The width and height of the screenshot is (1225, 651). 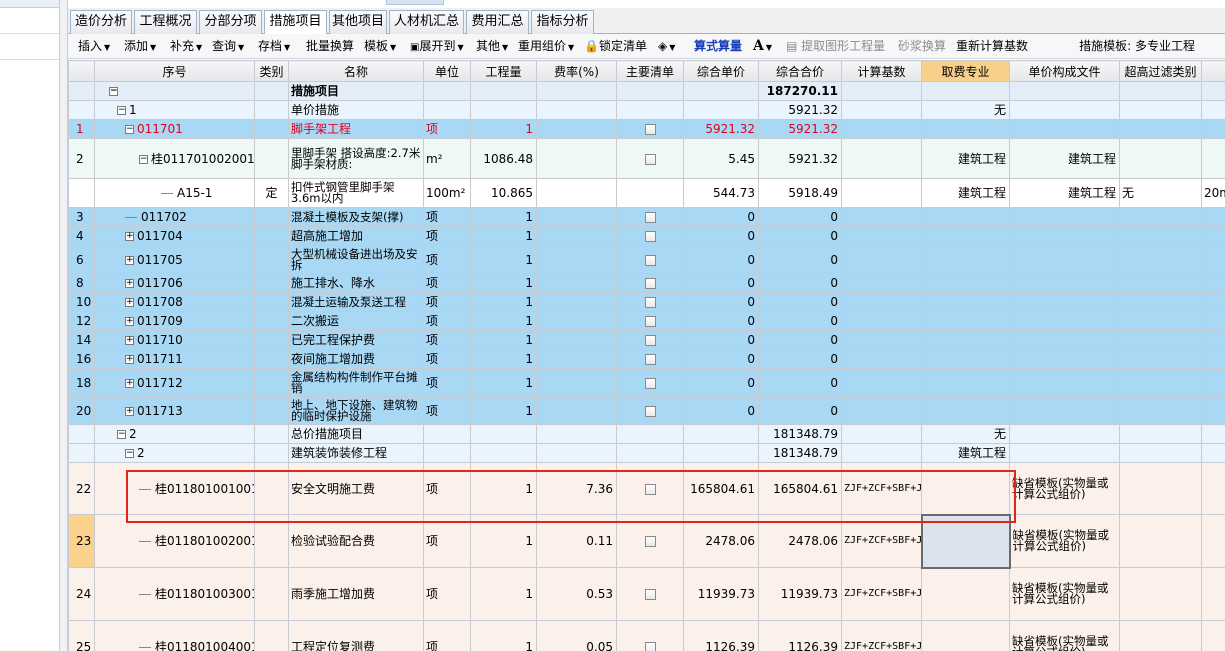 What do you see at coordinates (1160, 193) in the screenshot?
I see `height-filter-cell: 无` at bounding box center [1160, 193].